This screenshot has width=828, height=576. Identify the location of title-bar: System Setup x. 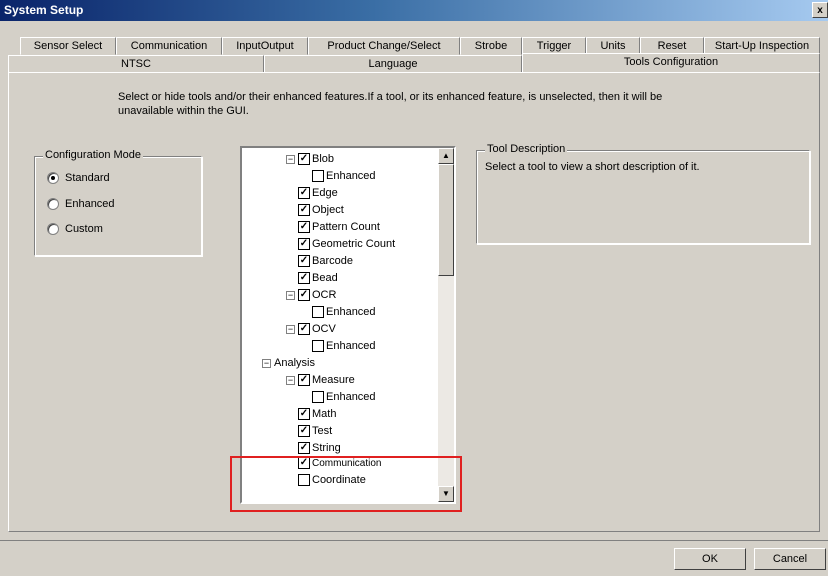
(414, 10).